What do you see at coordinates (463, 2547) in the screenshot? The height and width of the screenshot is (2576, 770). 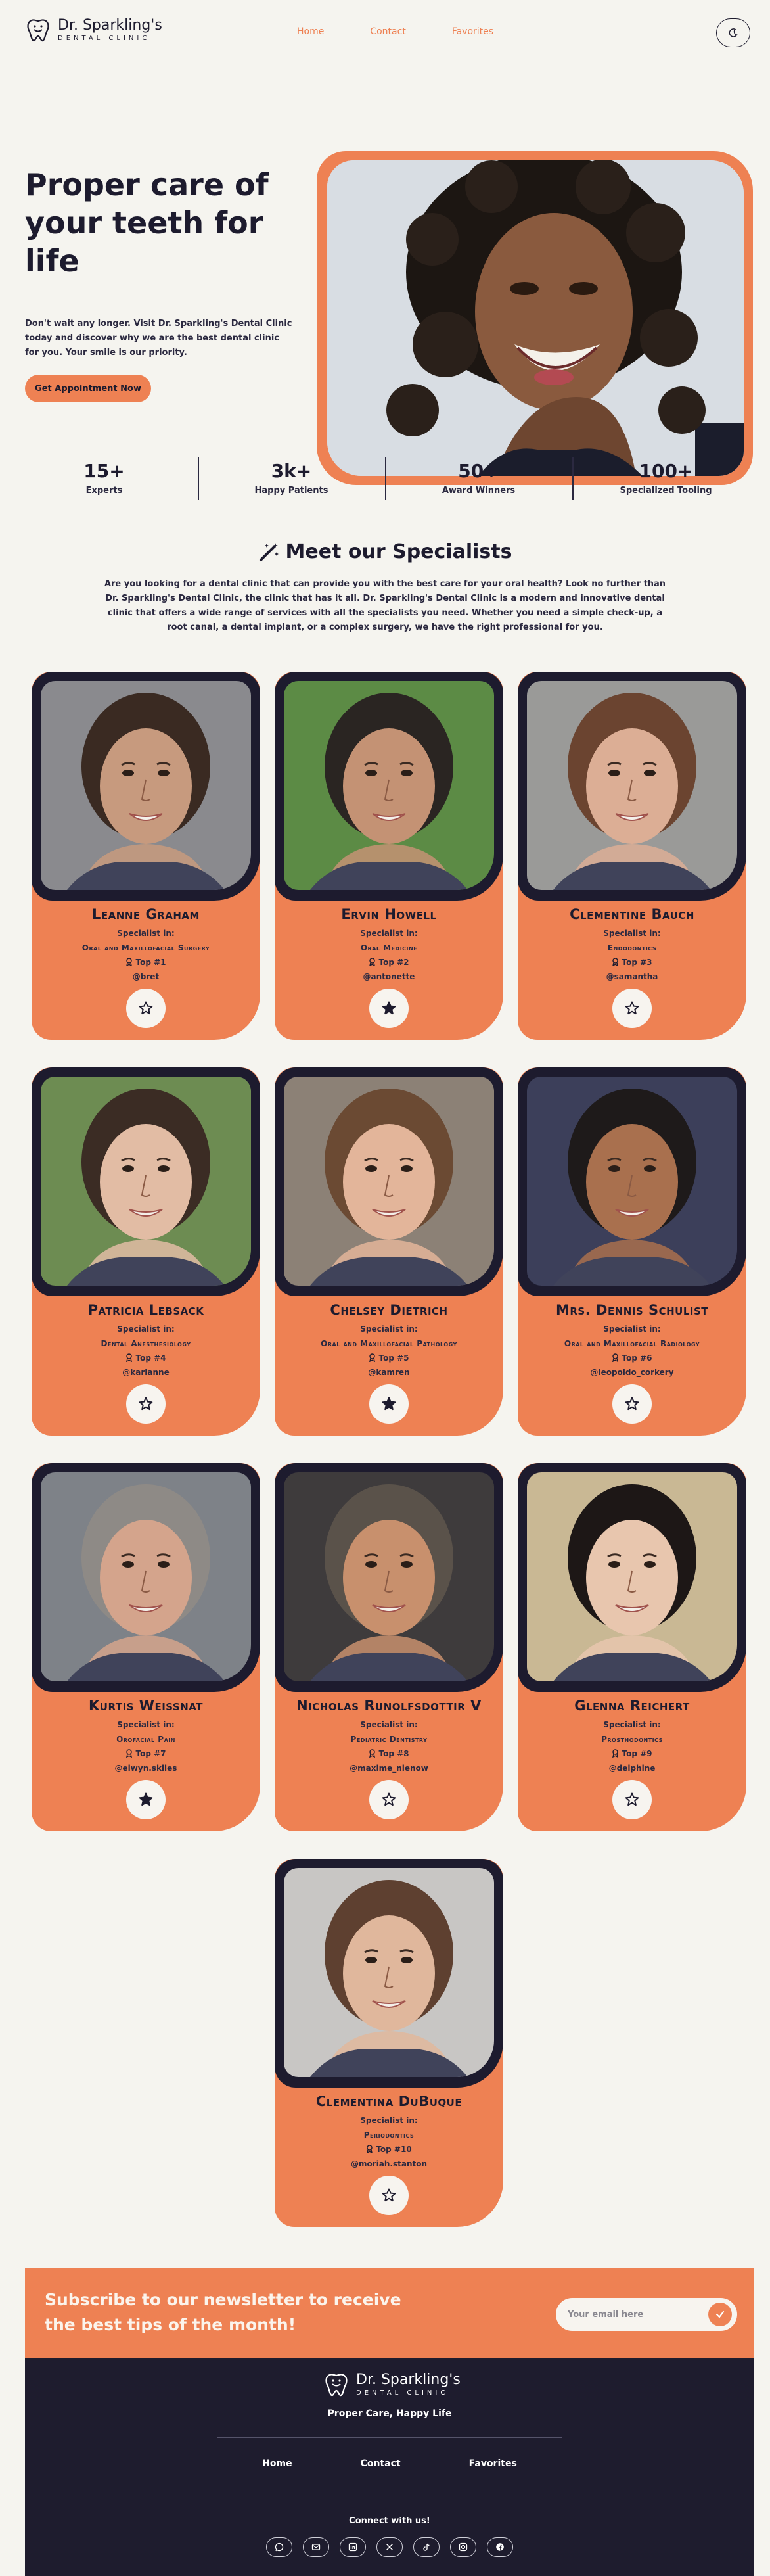 I see `instagram-link` at bounding box center [463, 2547].